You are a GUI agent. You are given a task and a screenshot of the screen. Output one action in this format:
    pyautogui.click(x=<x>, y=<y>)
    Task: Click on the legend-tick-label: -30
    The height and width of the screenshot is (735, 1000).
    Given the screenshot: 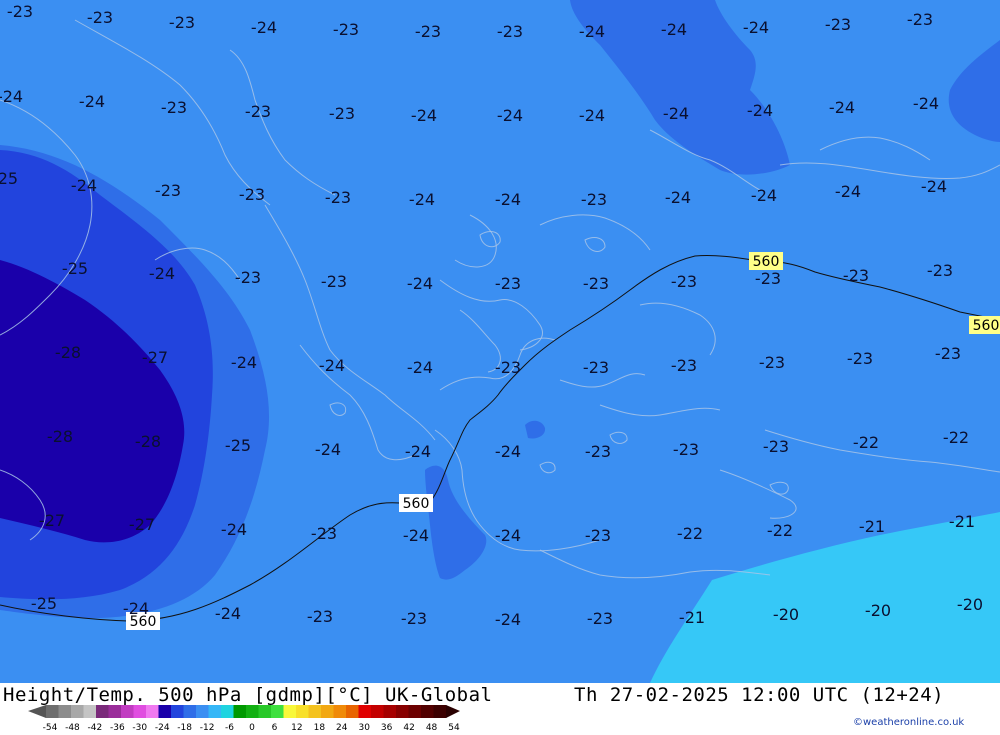 What is the action you would take?
    pyautogui.click(x=140, y=728)
    